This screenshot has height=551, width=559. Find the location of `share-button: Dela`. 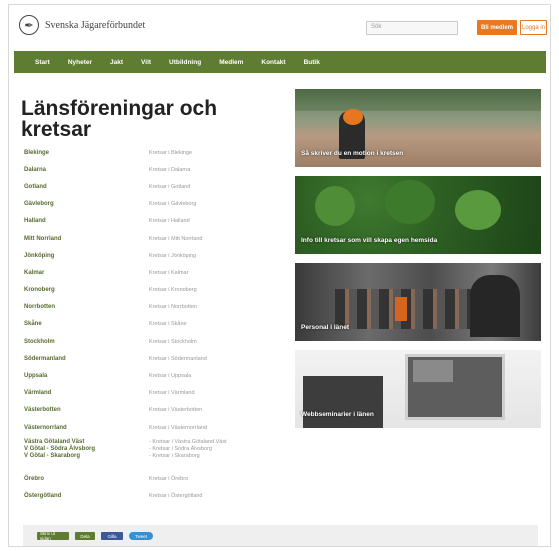

share-button: Dela is located at coordinates (85, 536).